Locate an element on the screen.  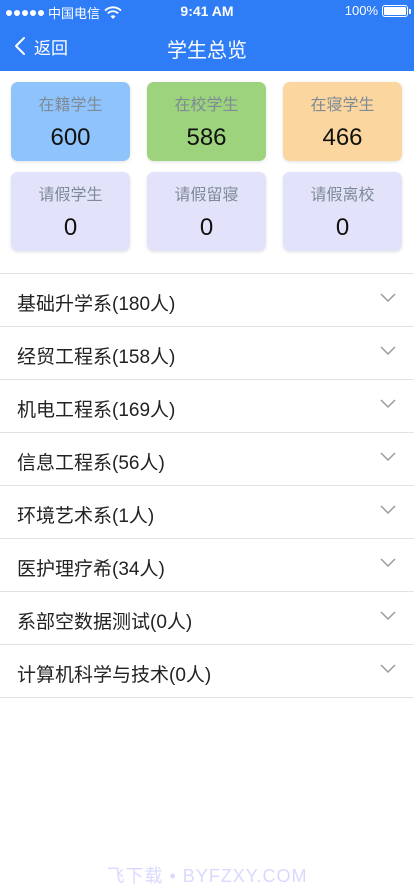
department-name: 医护理疗希(34人) is located at coordinates (91, 569).